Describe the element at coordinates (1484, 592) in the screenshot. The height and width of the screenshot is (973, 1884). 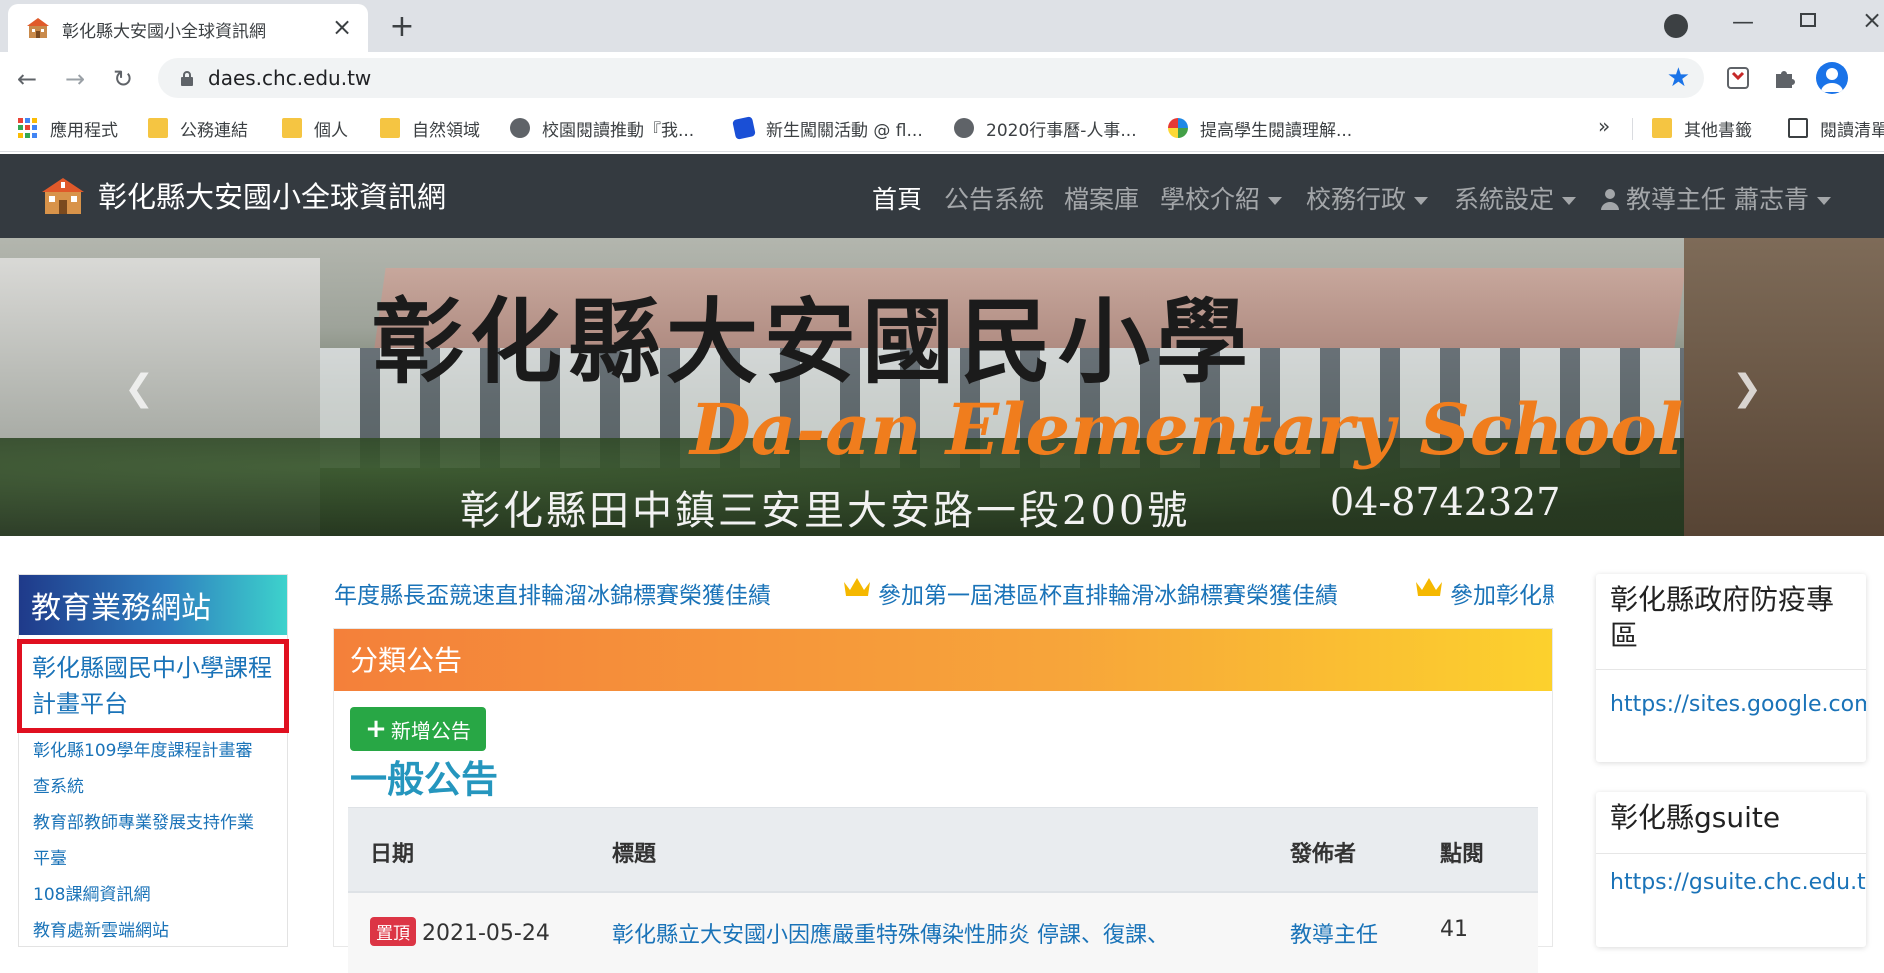
I see `marquee-item: 參加彰化縣` at that location.